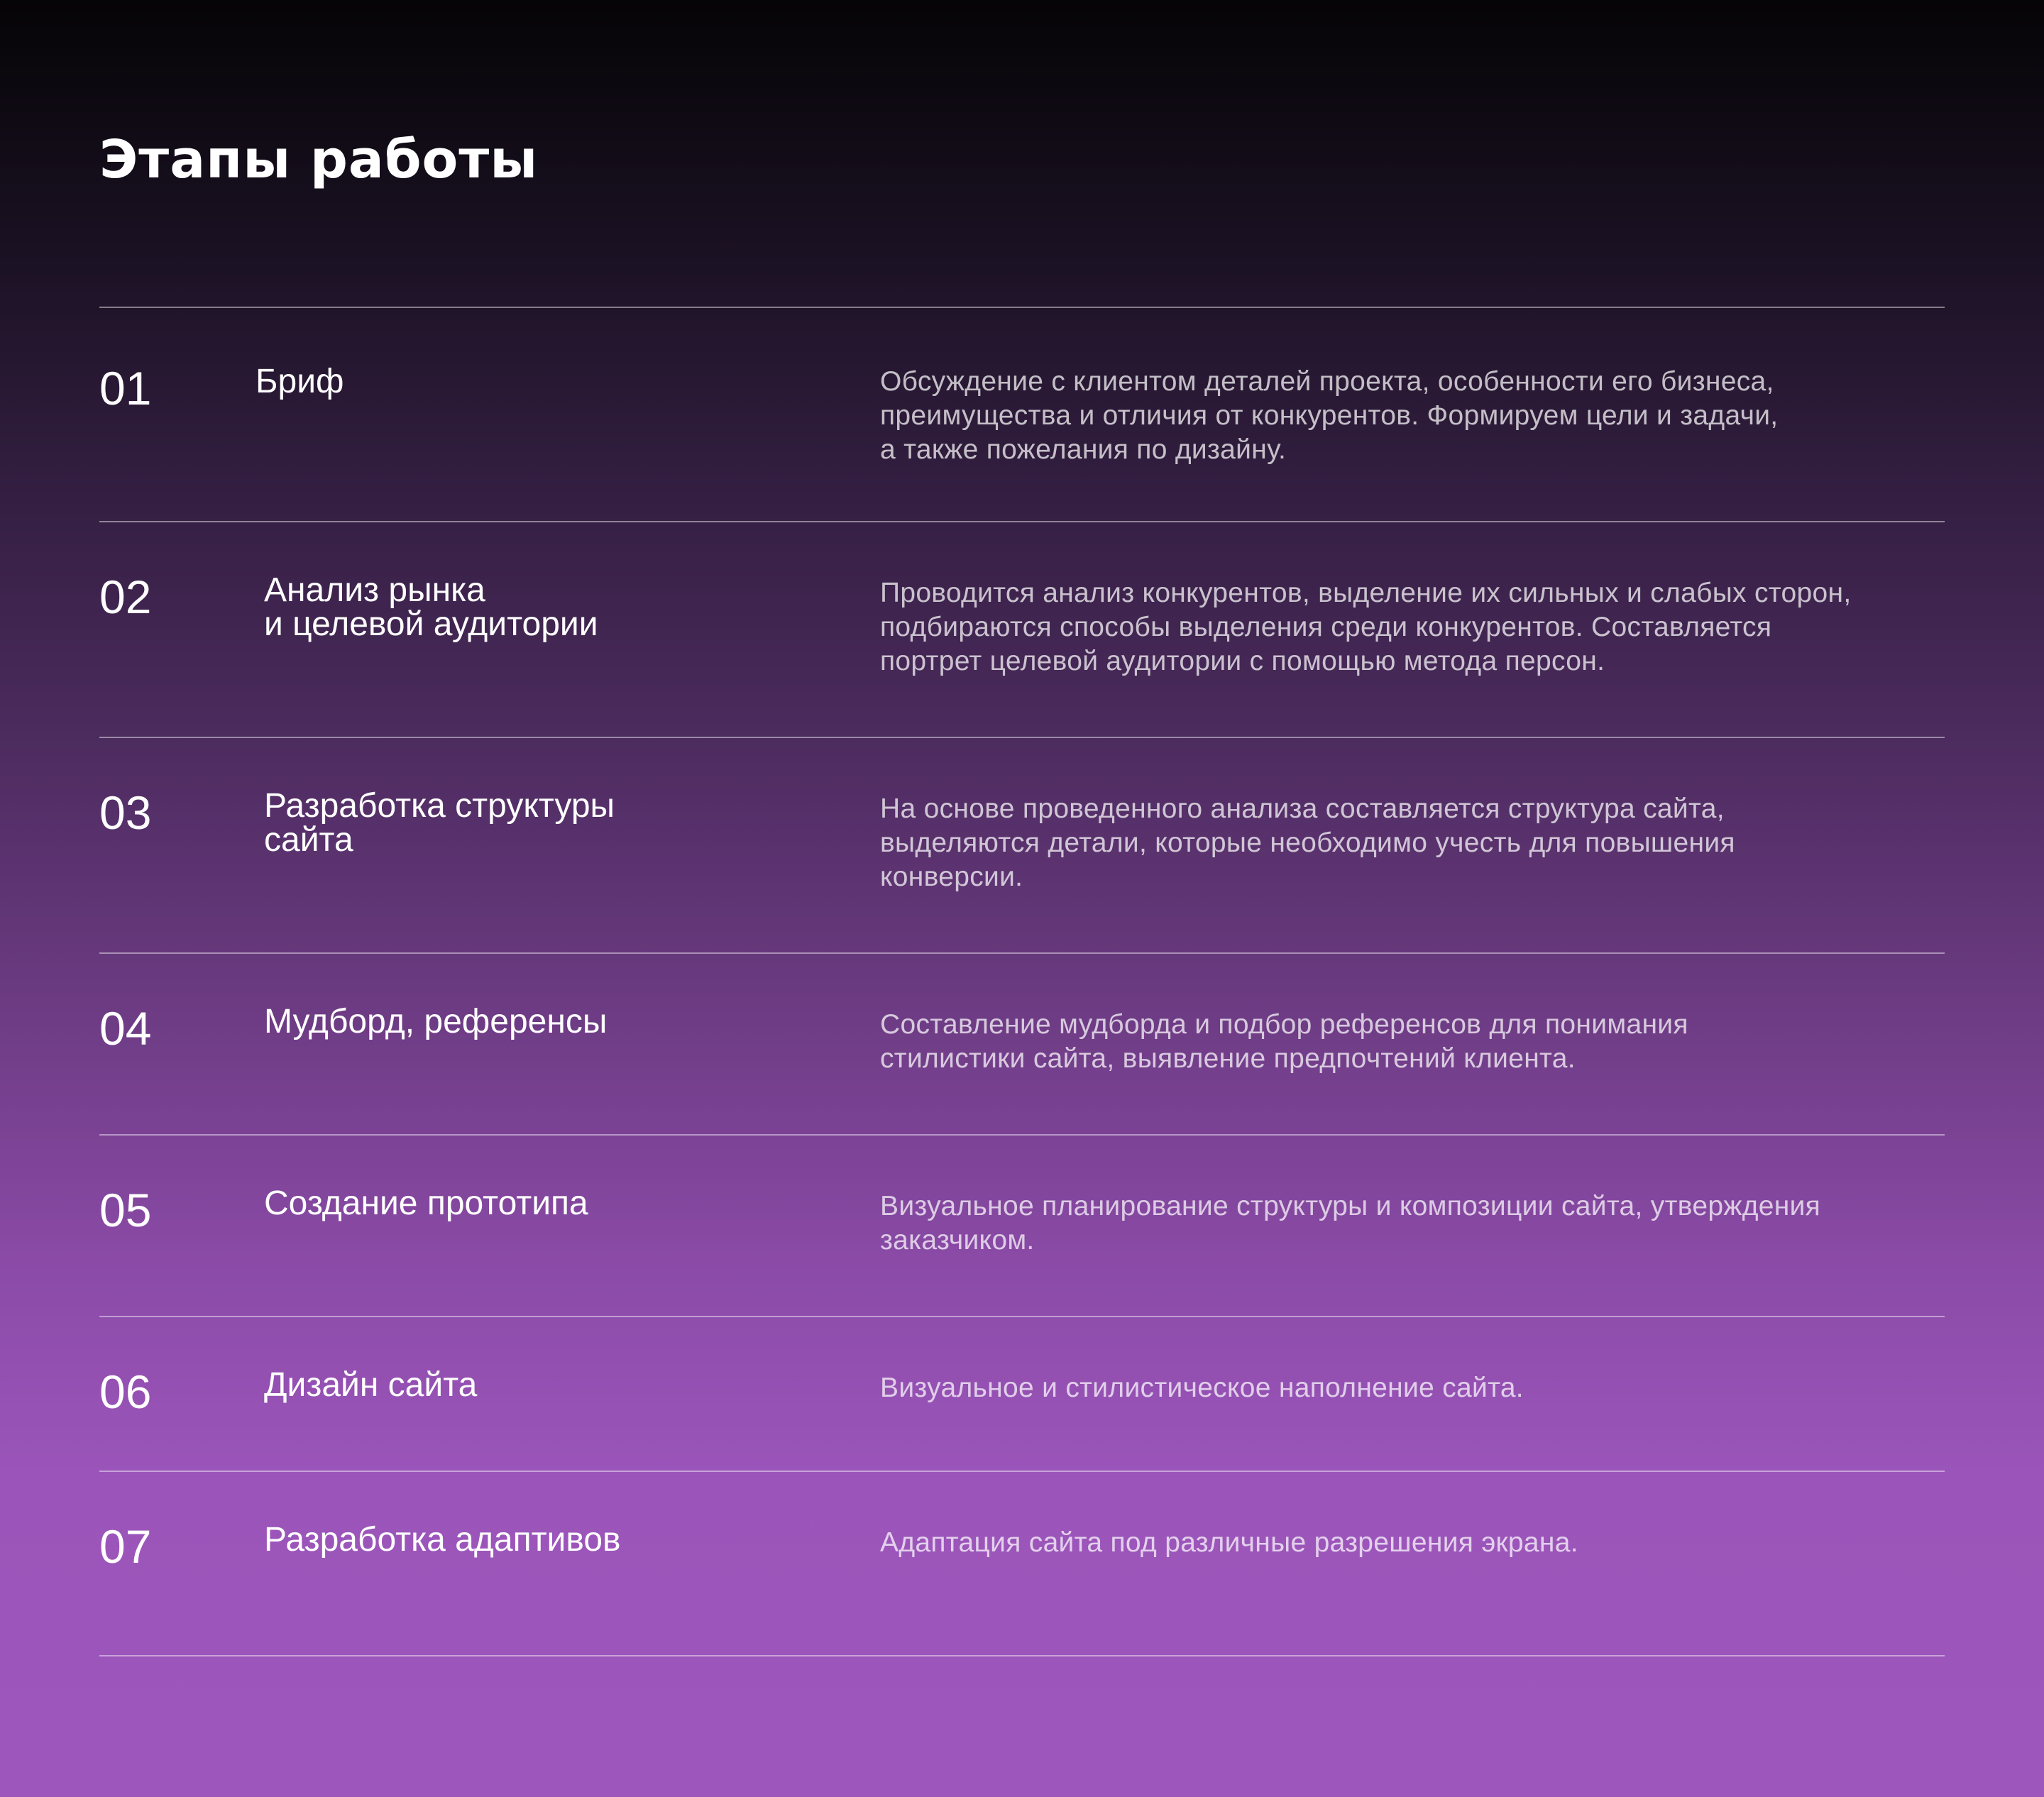 The width and height of the screenshot is (2044, 1797). Describe the element at coordinates (371, 1385) in the screenshot. I see `stage-name: Дизайн сайта` at that location.